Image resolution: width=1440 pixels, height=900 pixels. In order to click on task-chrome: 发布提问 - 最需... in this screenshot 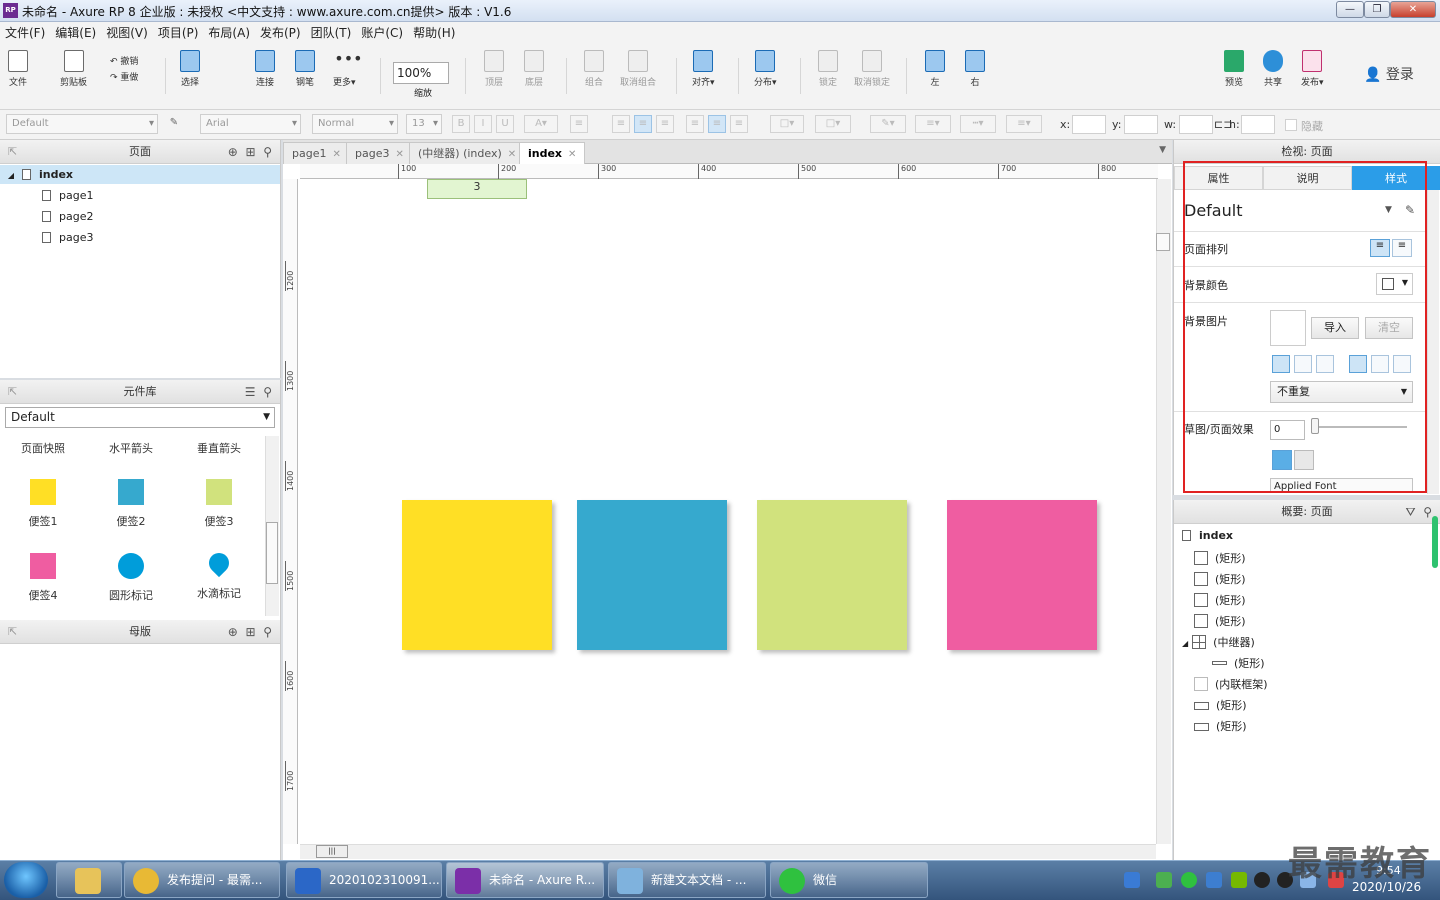, I will do `click(202, 880)`.